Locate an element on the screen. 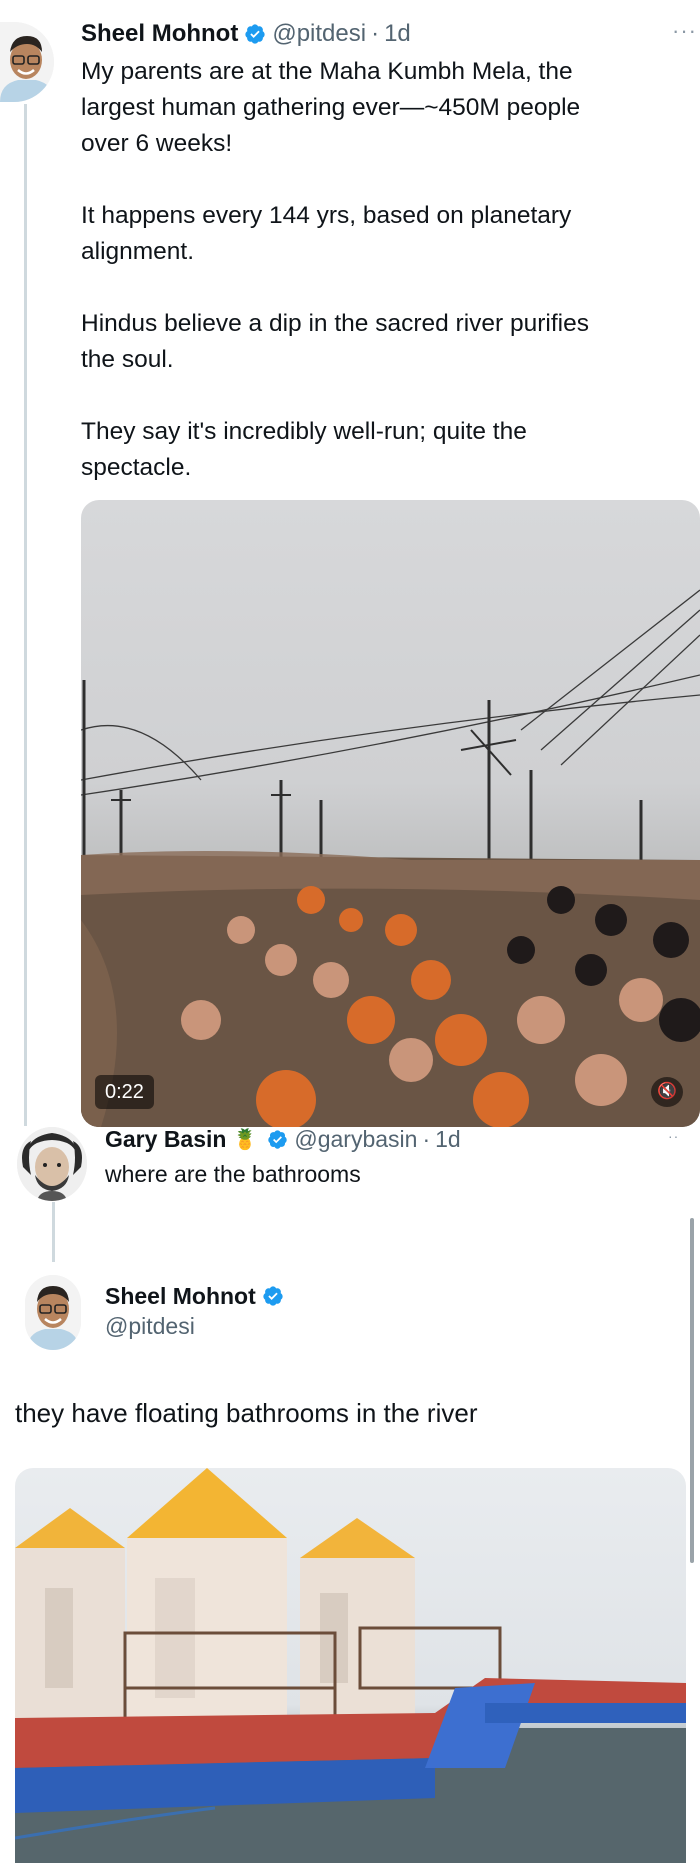  text-line: the soul. is located at coordinates (127, 359).